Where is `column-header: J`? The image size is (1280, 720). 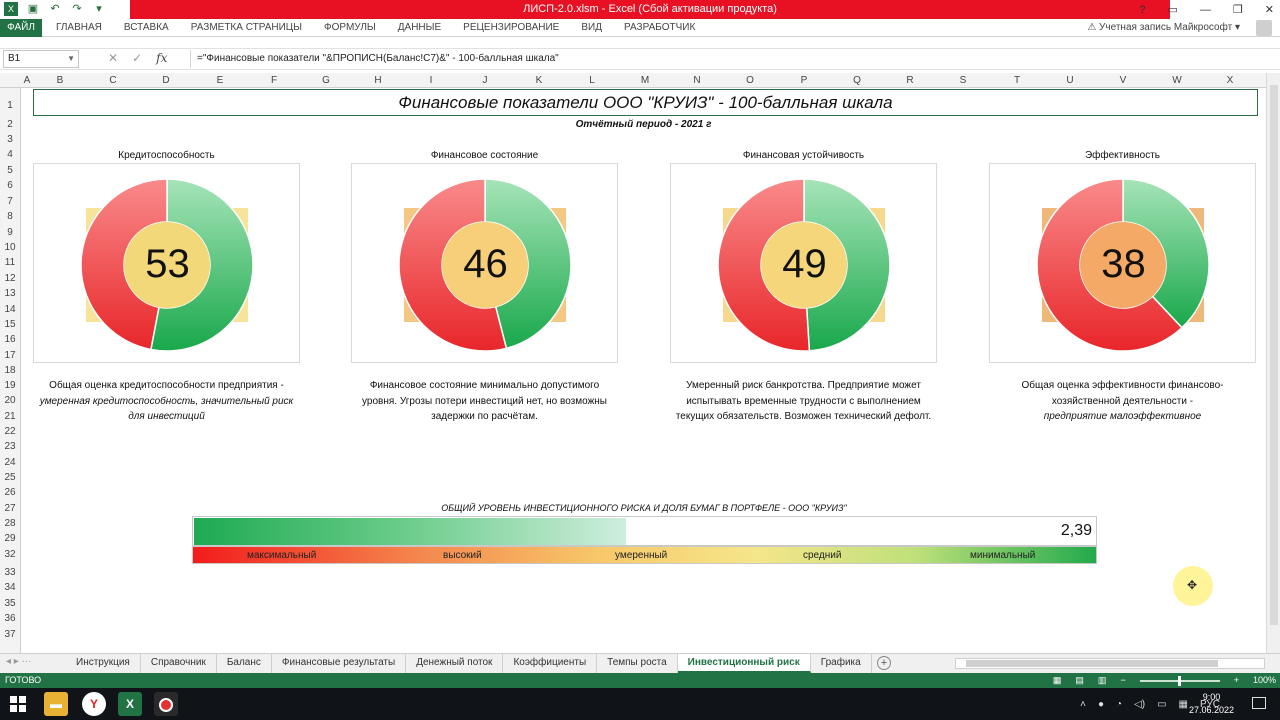 column-header: J is located at coordinates (485, 80).